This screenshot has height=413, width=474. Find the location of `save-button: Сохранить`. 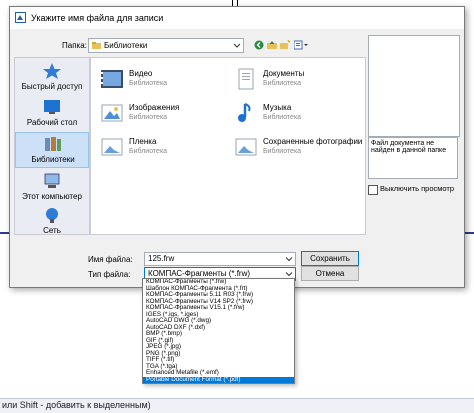

save-button: Сохранить is located at coordinates (330, 258).